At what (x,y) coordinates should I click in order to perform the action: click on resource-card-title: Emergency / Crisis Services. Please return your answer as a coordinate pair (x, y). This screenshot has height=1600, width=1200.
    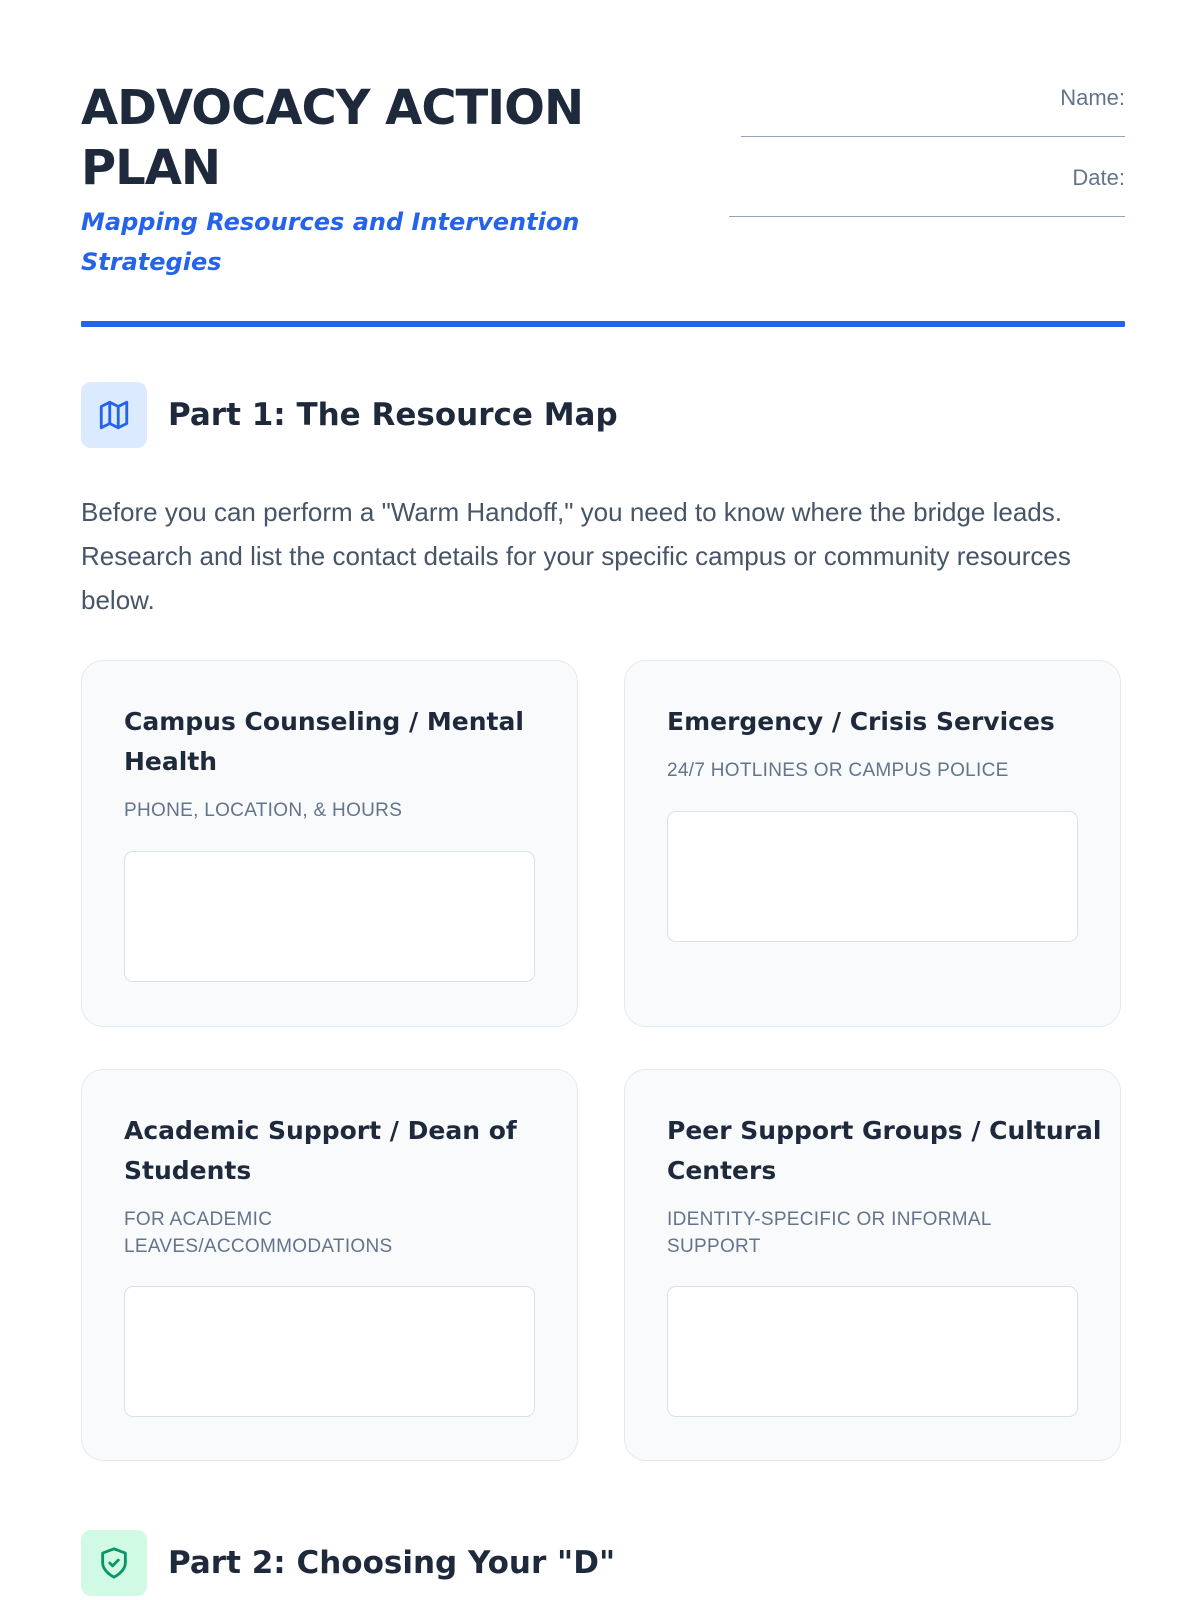
    Looking at the image, I should click on (861, 721).